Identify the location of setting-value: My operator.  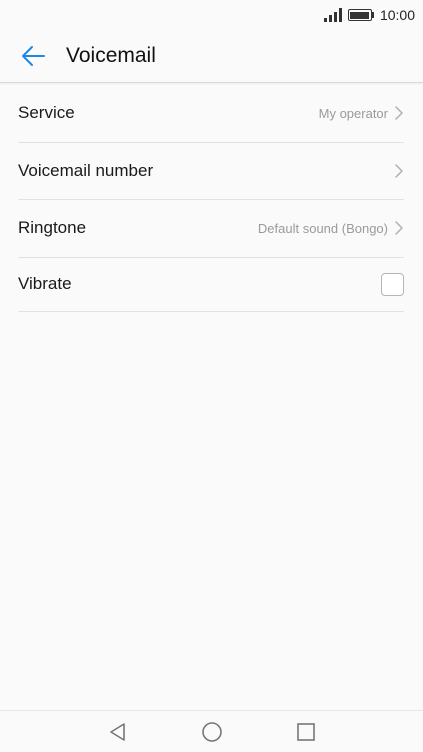
(353, 113).